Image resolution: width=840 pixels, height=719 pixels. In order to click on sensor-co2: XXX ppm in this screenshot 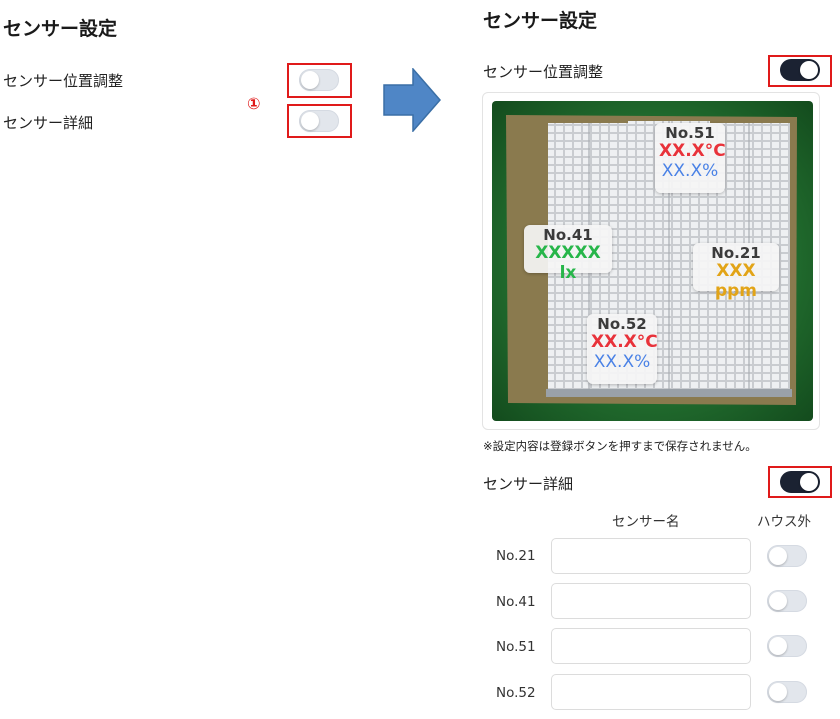, I will do `click(736, 281)`.